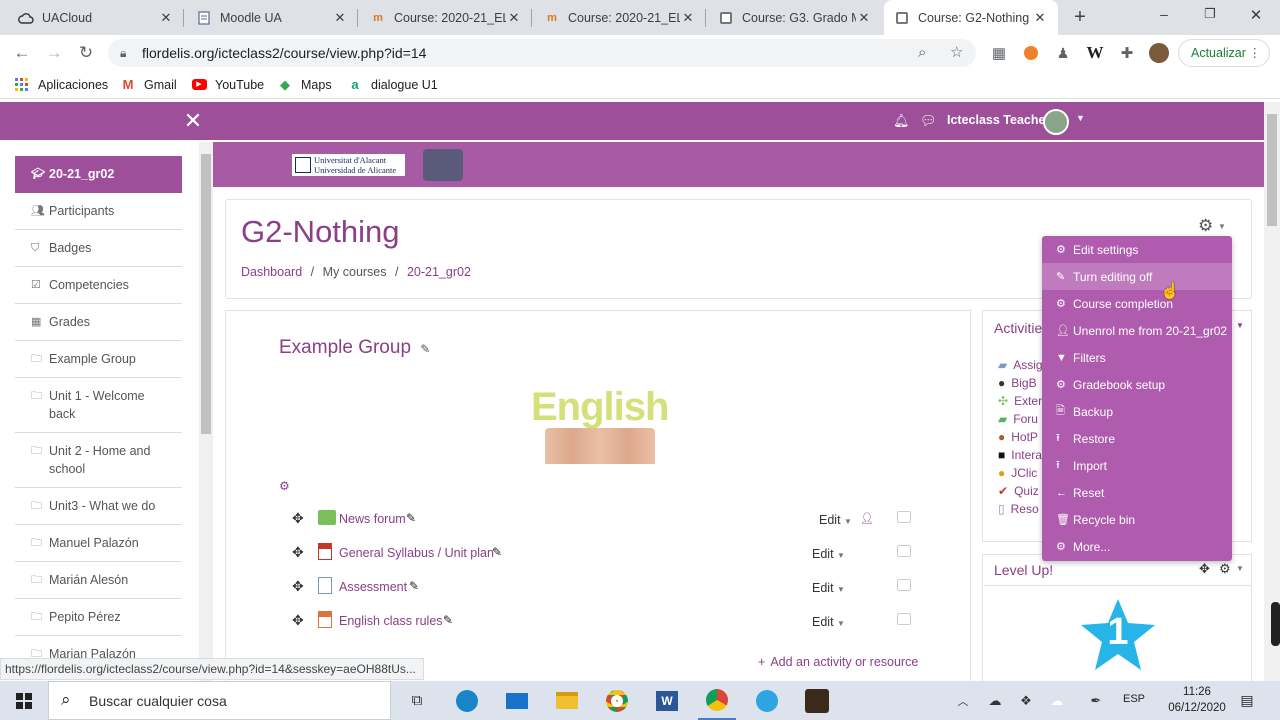 The height and width of the screenshot is (720, 1280). What do you see at coordinates (1020, 509) in the screenshot?
I see `activity-type-item: ▯ Reso` at bounding box center [1020, 509].